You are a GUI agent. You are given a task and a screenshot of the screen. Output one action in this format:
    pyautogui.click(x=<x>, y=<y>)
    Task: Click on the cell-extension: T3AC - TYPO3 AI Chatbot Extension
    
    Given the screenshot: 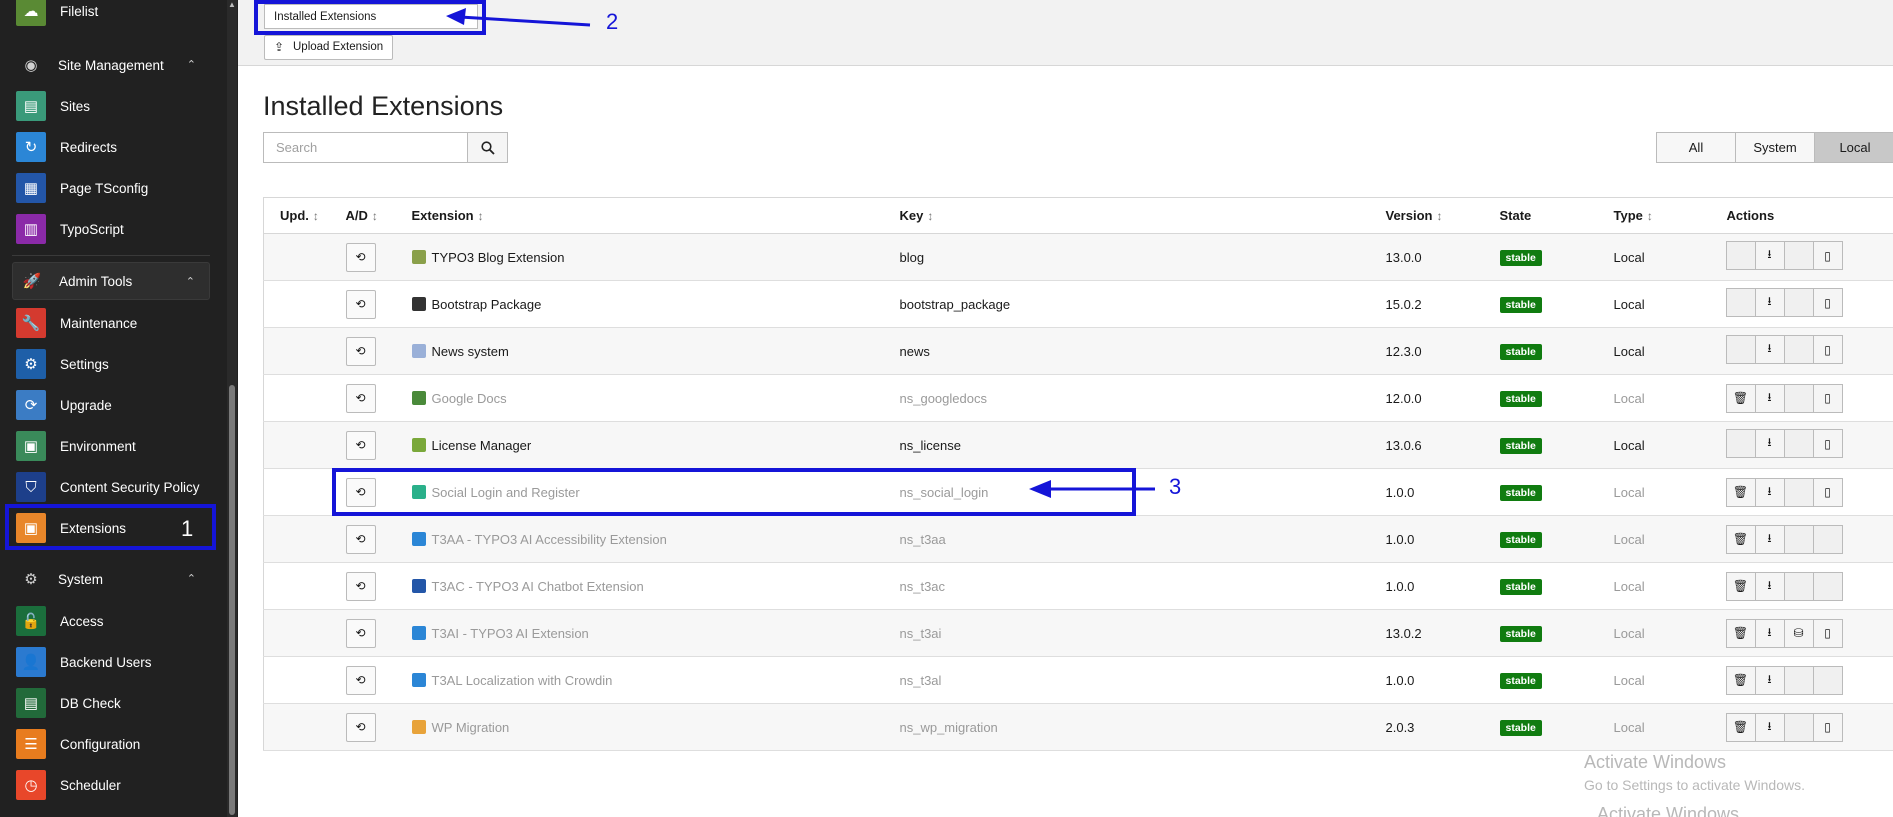 What is the action you would take?
    pyautogui.click(x=639, y=586)
    